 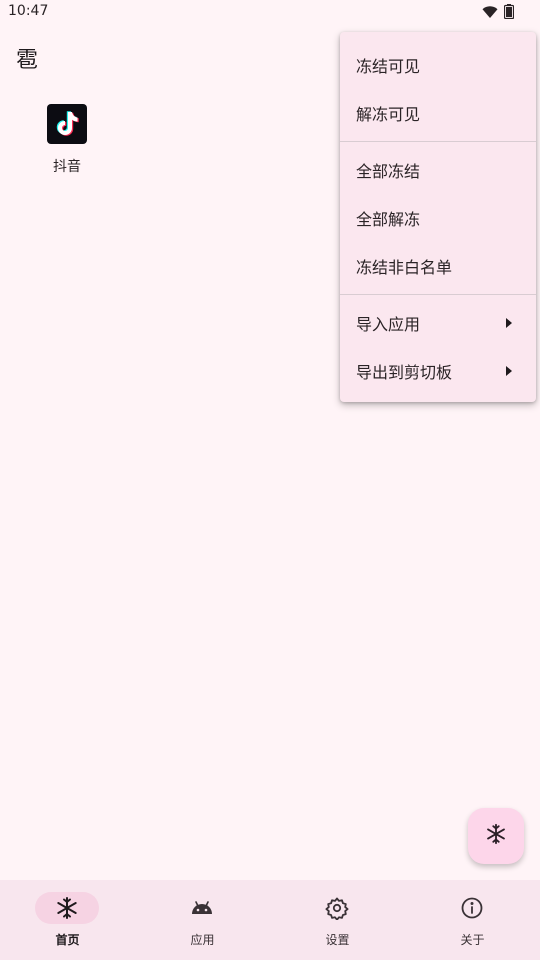 I want to click on menu-item-label: 导入应用, so click(x=388, y=324).